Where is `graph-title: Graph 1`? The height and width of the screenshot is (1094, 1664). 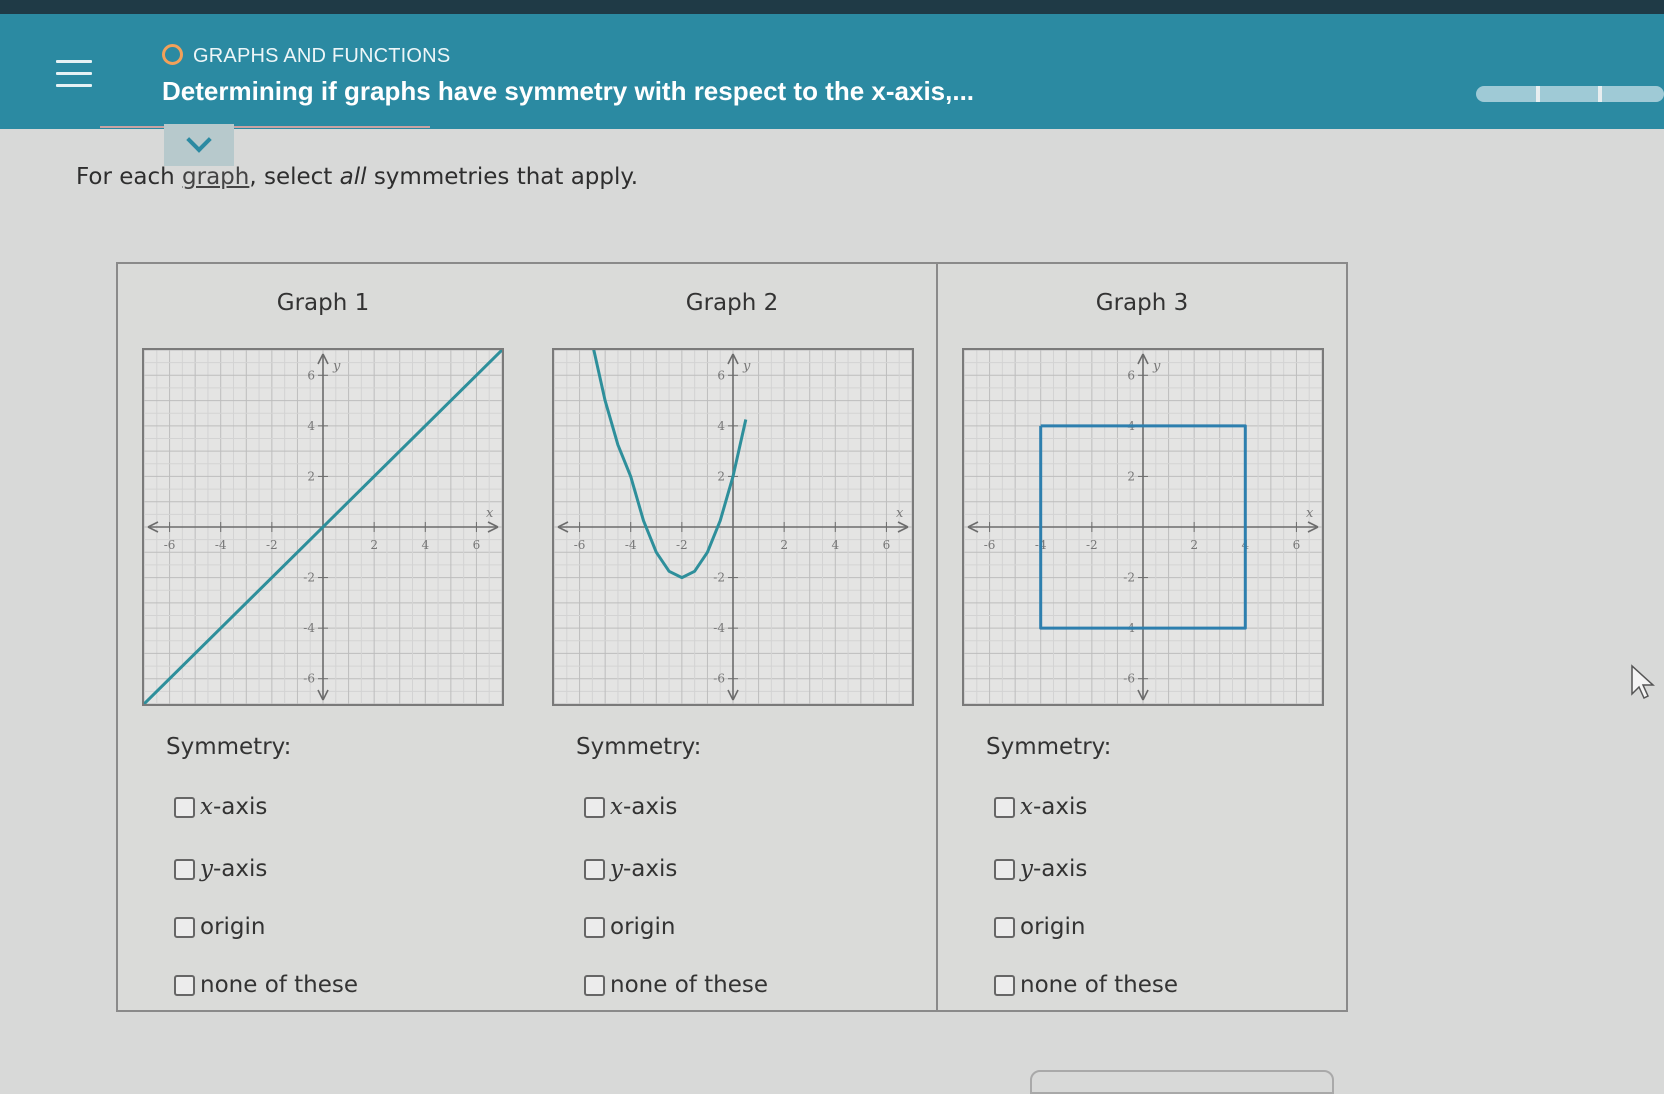
graph-title: Graph 1 is located at coordinates (323, 303).